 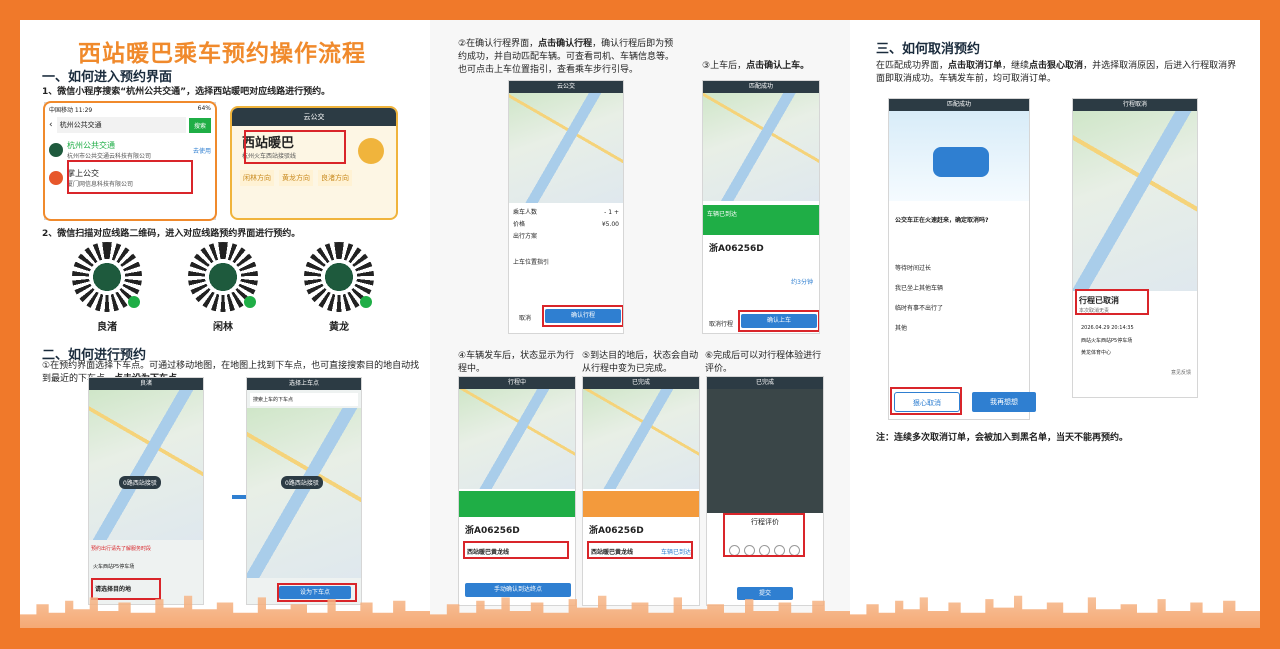 What do you see at coordinates (1096, 353) in the screenshot?
I see `ph9-to: 黄龙体育中心` at bounding box center [1096, 353].